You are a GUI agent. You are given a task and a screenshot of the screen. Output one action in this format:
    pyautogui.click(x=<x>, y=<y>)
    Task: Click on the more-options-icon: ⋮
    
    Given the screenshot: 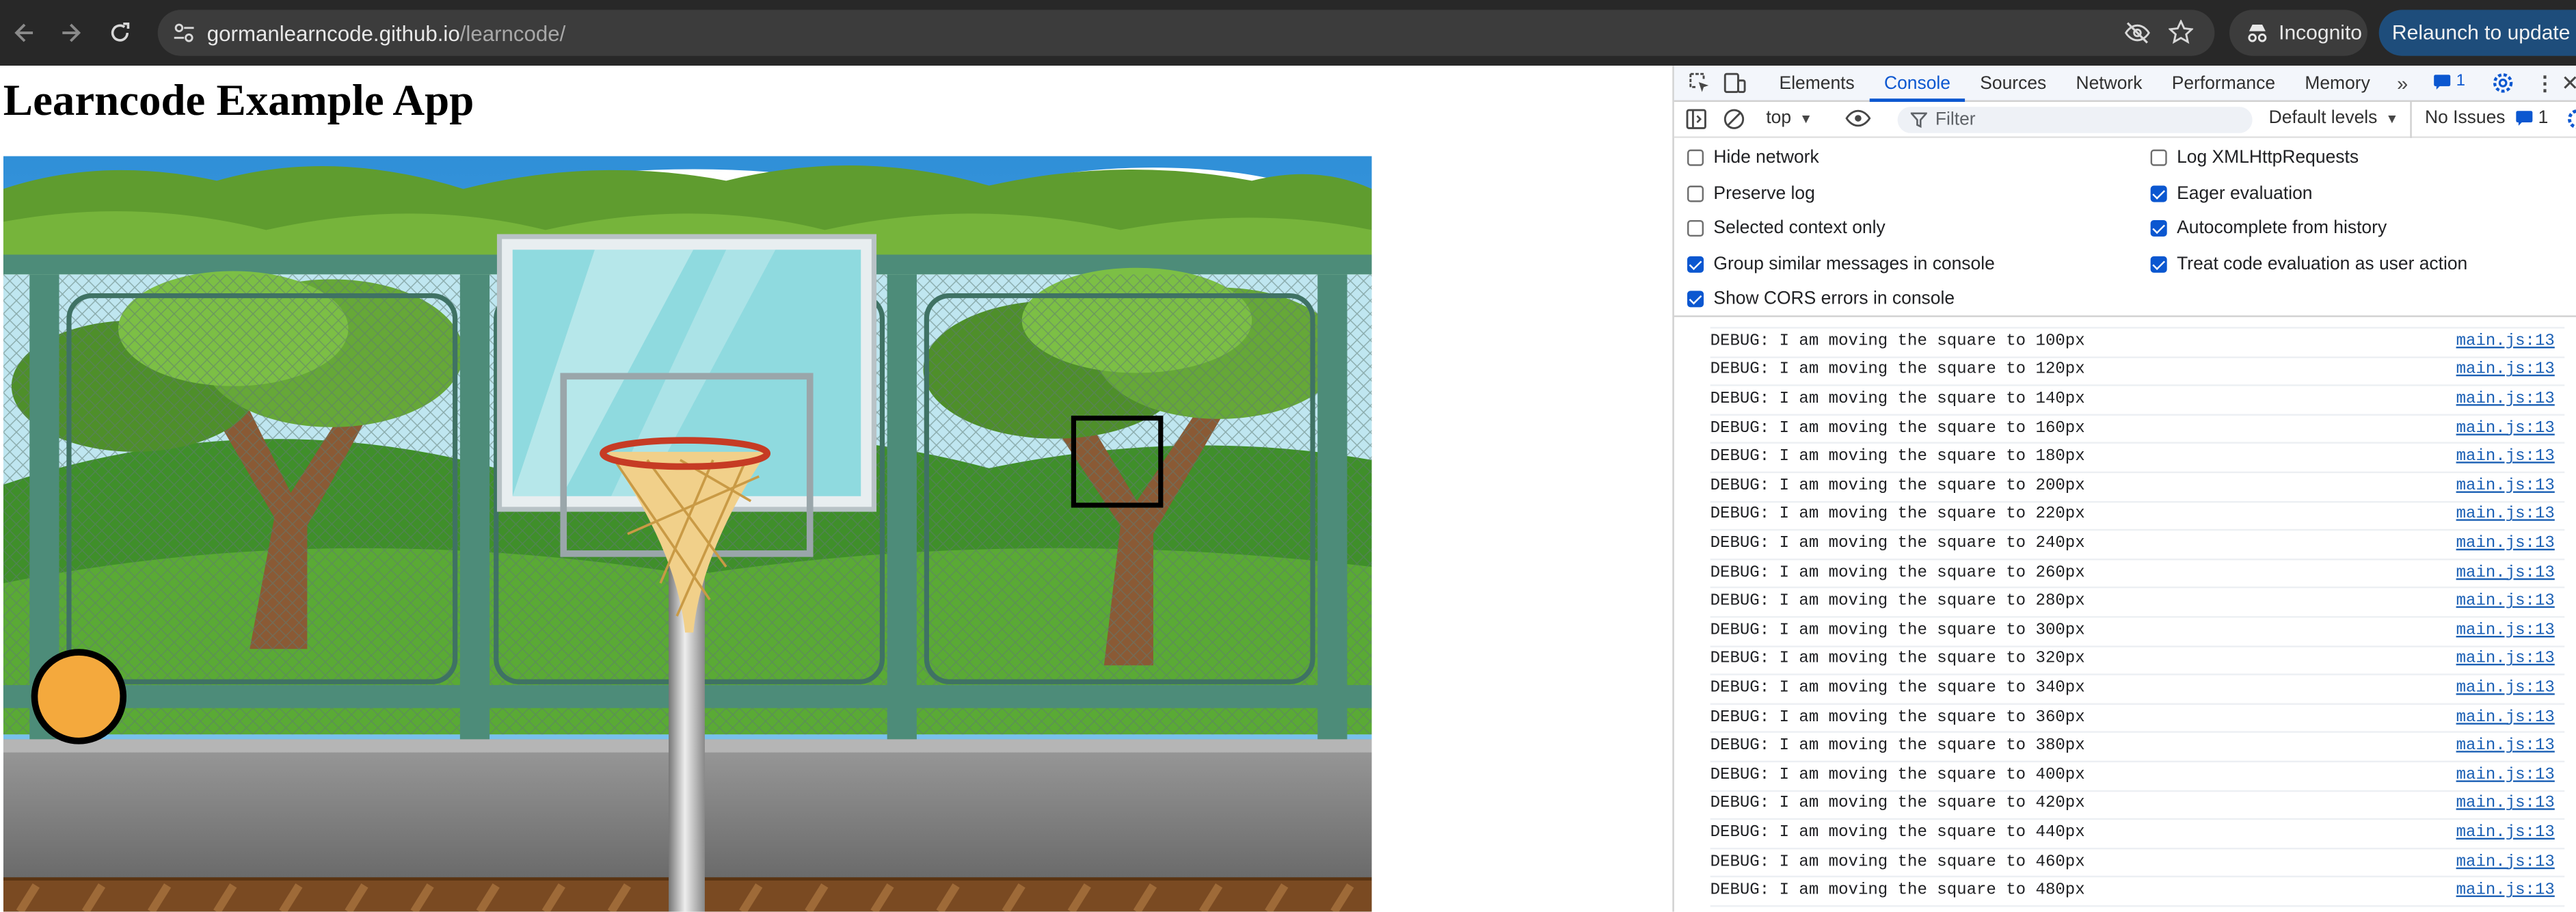 What is the action you would take?
    pyautogui.click(x=2545, y=84)
    